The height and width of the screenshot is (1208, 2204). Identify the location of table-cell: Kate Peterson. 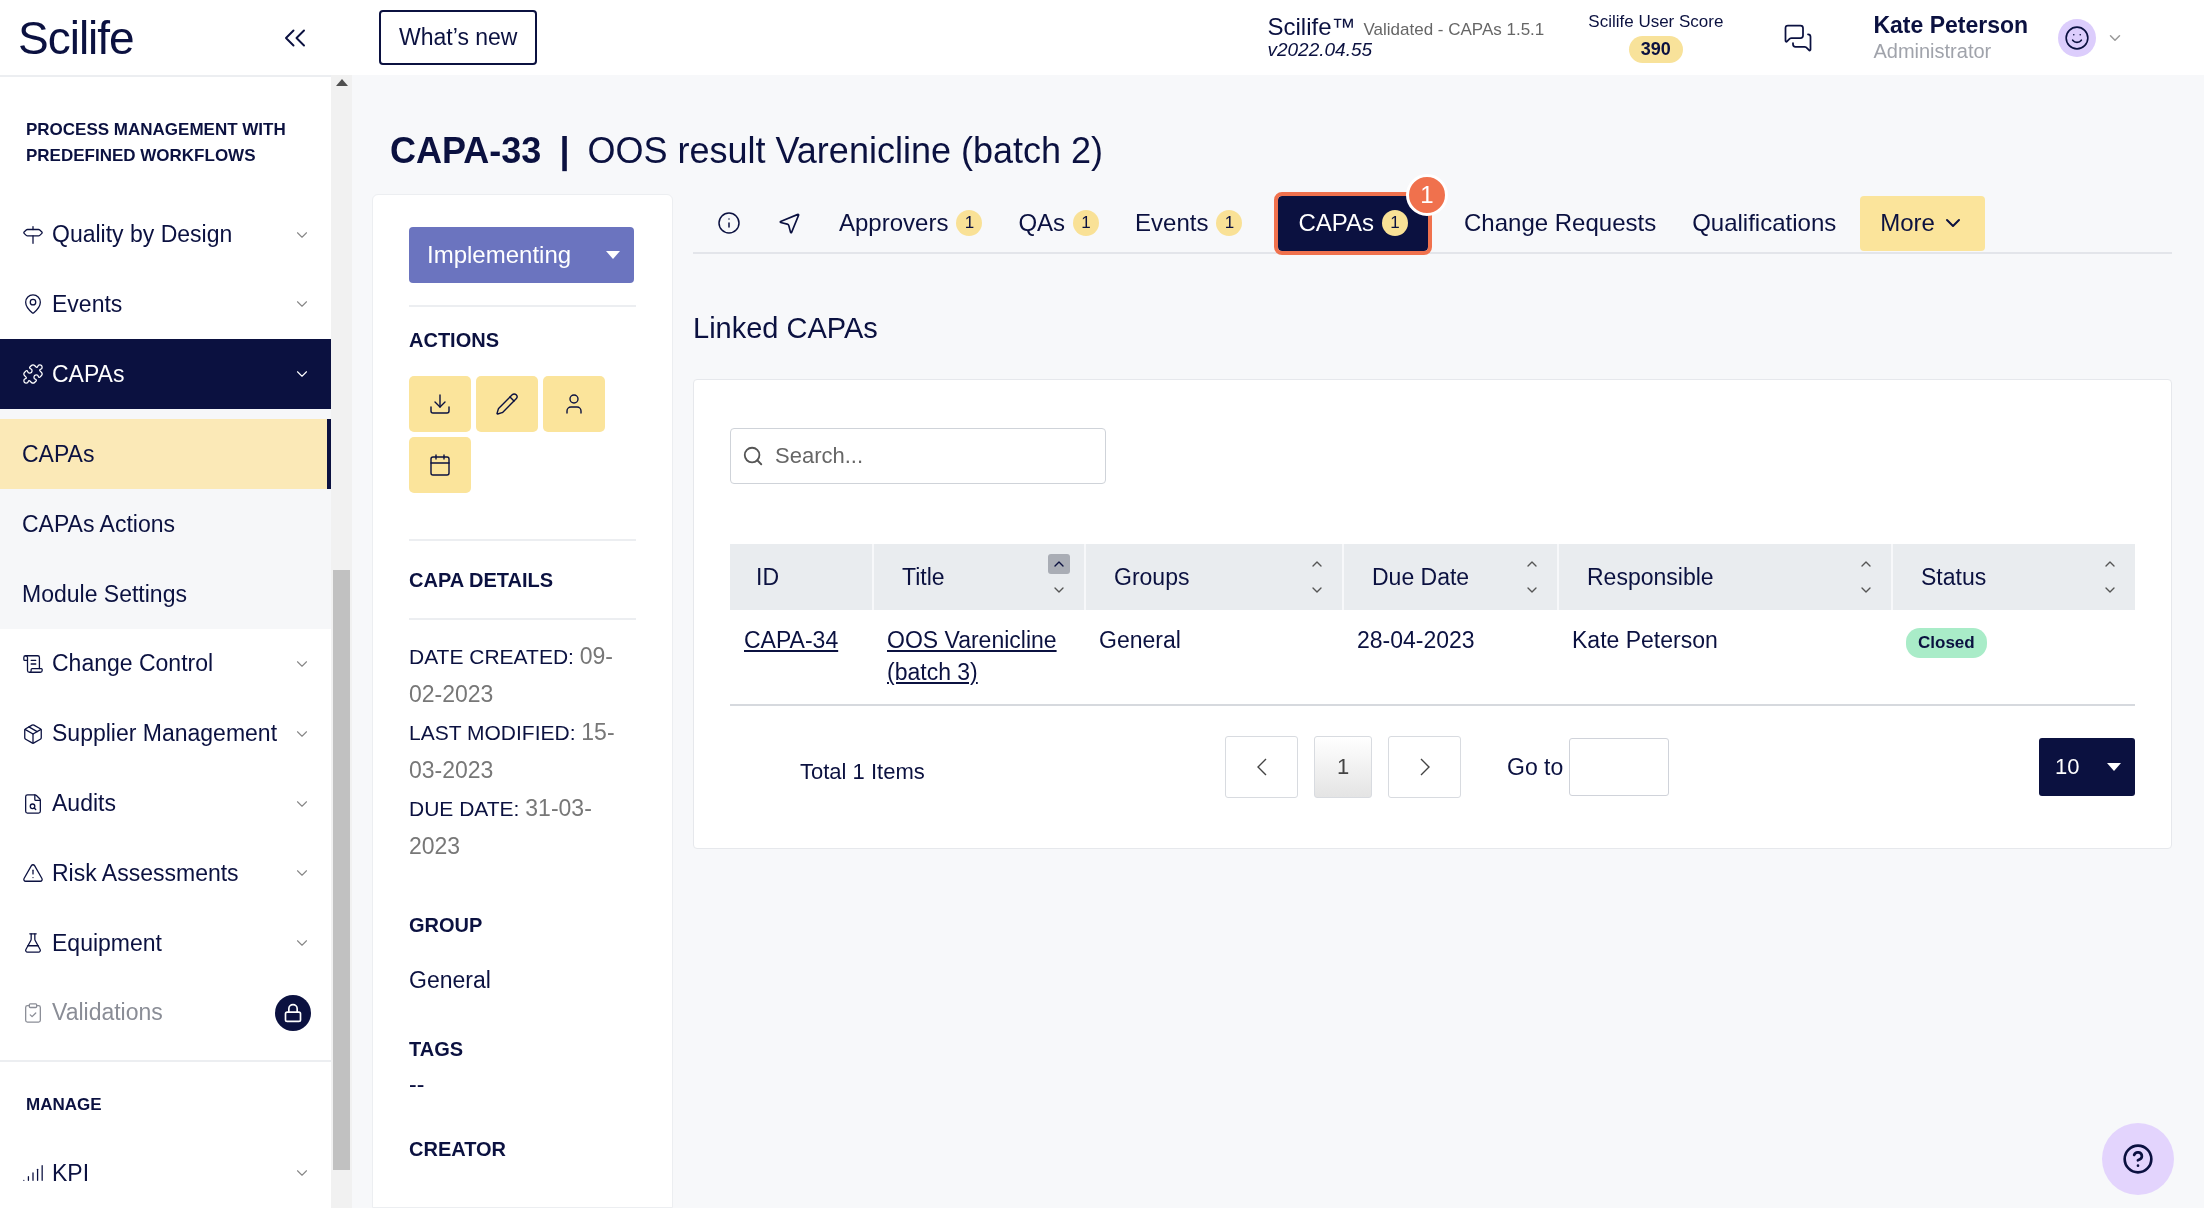
(1645, 640).